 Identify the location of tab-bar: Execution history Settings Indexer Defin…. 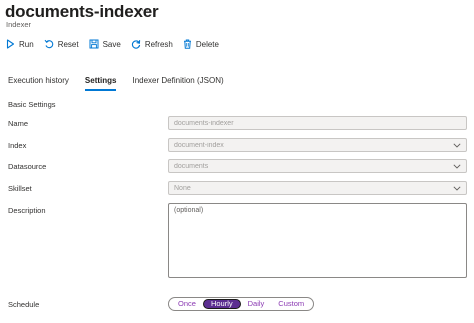
(124, 84).